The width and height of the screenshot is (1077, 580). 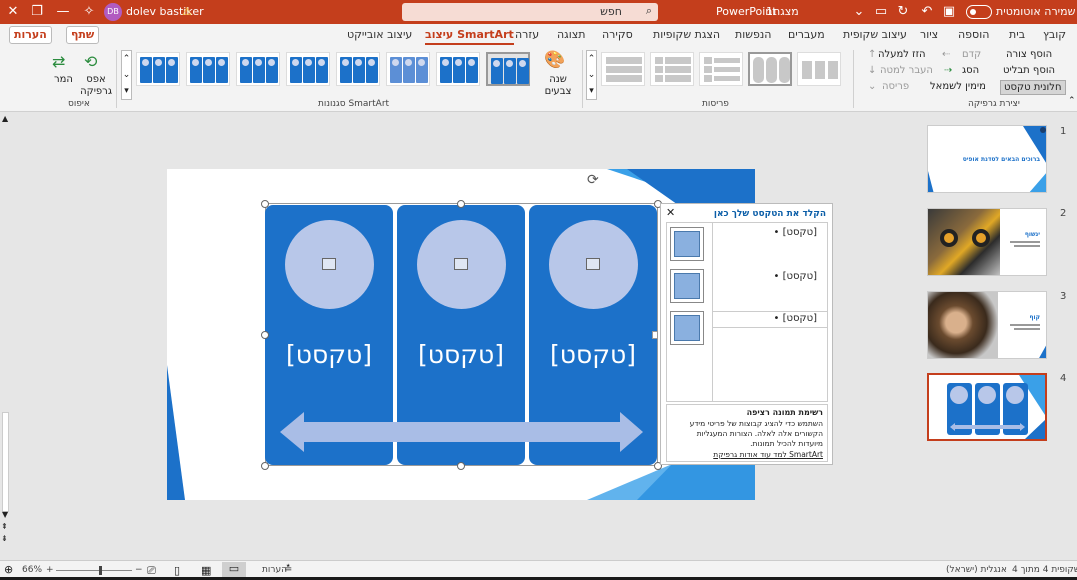 I want to click on share-button: שתף, so click(x=83, y=35).